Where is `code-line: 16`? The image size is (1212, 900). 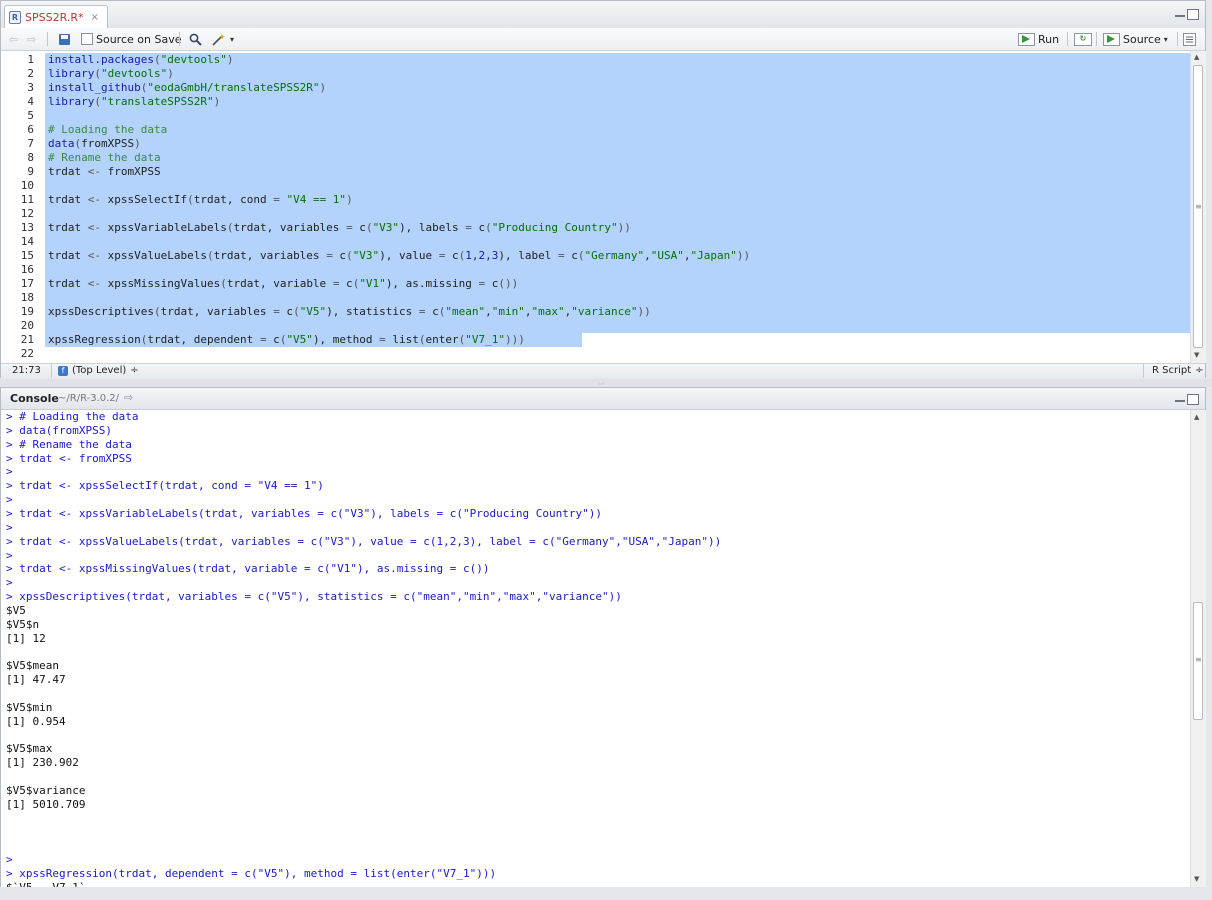
code-line: 16 is located at coordinates (595, 270).